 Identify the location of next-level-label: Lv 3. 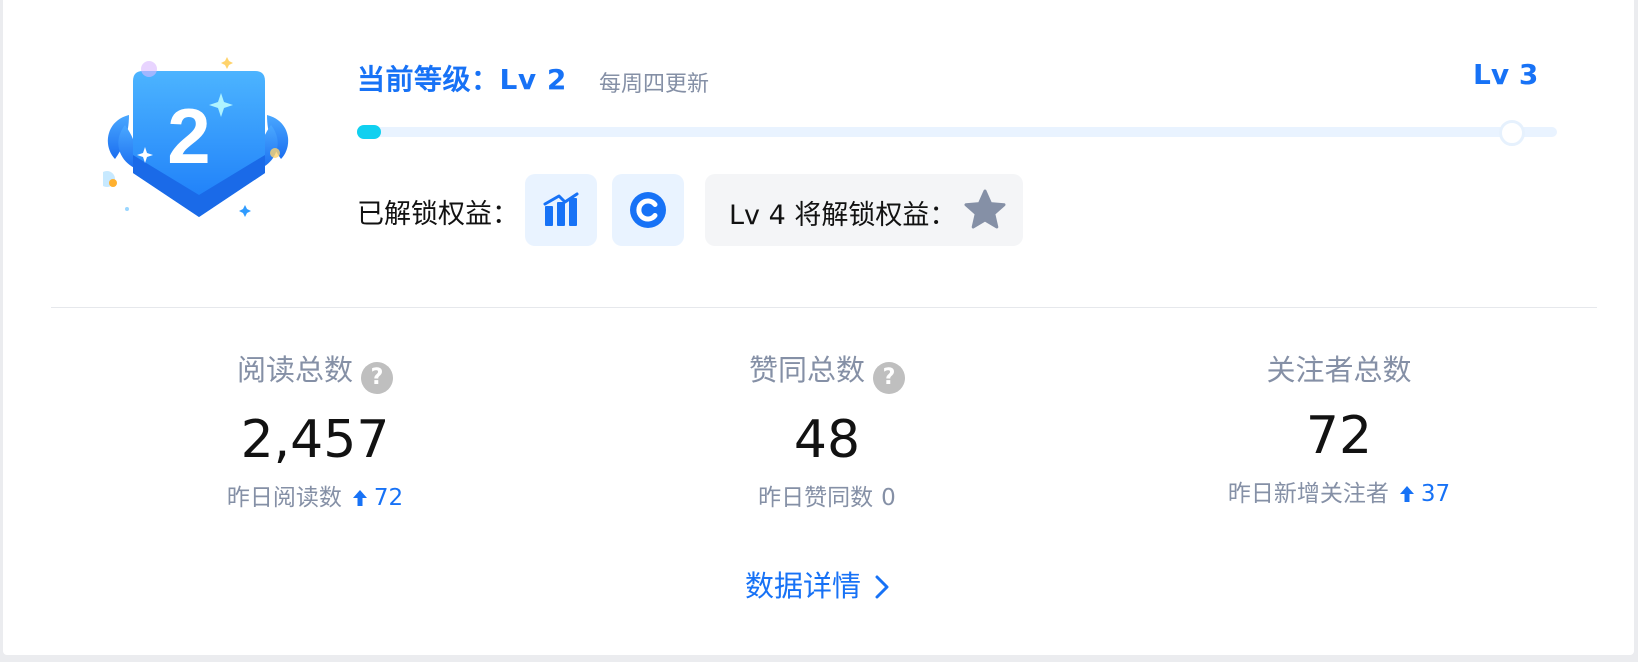
(1506, 74).